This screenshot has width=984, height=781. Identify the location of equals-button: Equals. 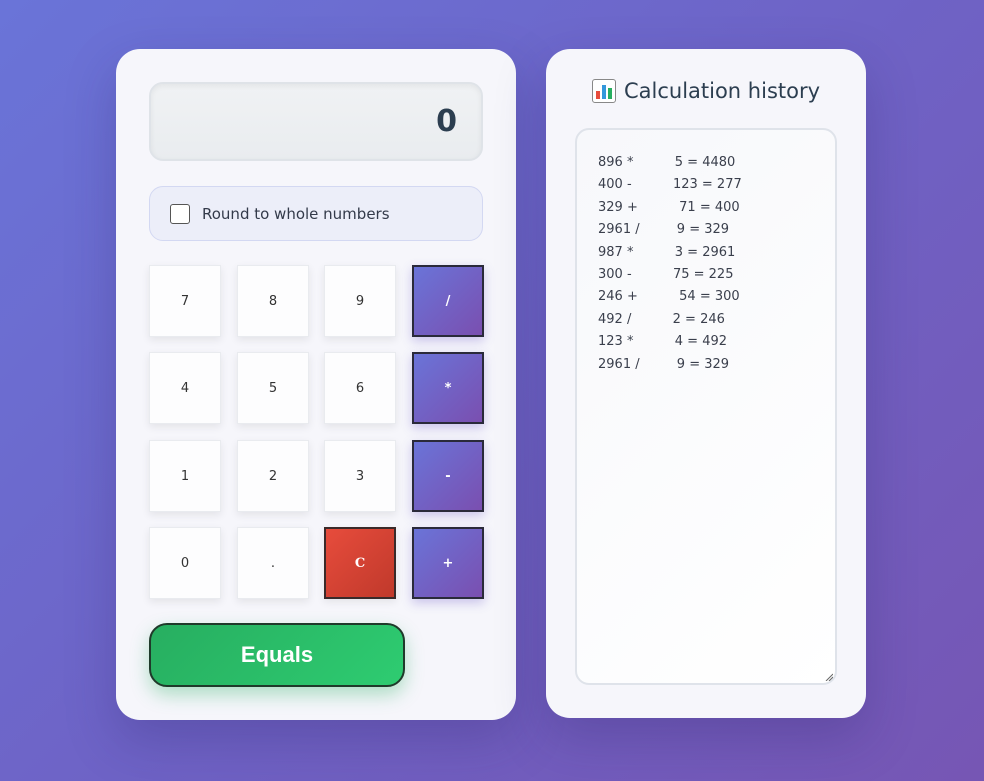
(277, 655).